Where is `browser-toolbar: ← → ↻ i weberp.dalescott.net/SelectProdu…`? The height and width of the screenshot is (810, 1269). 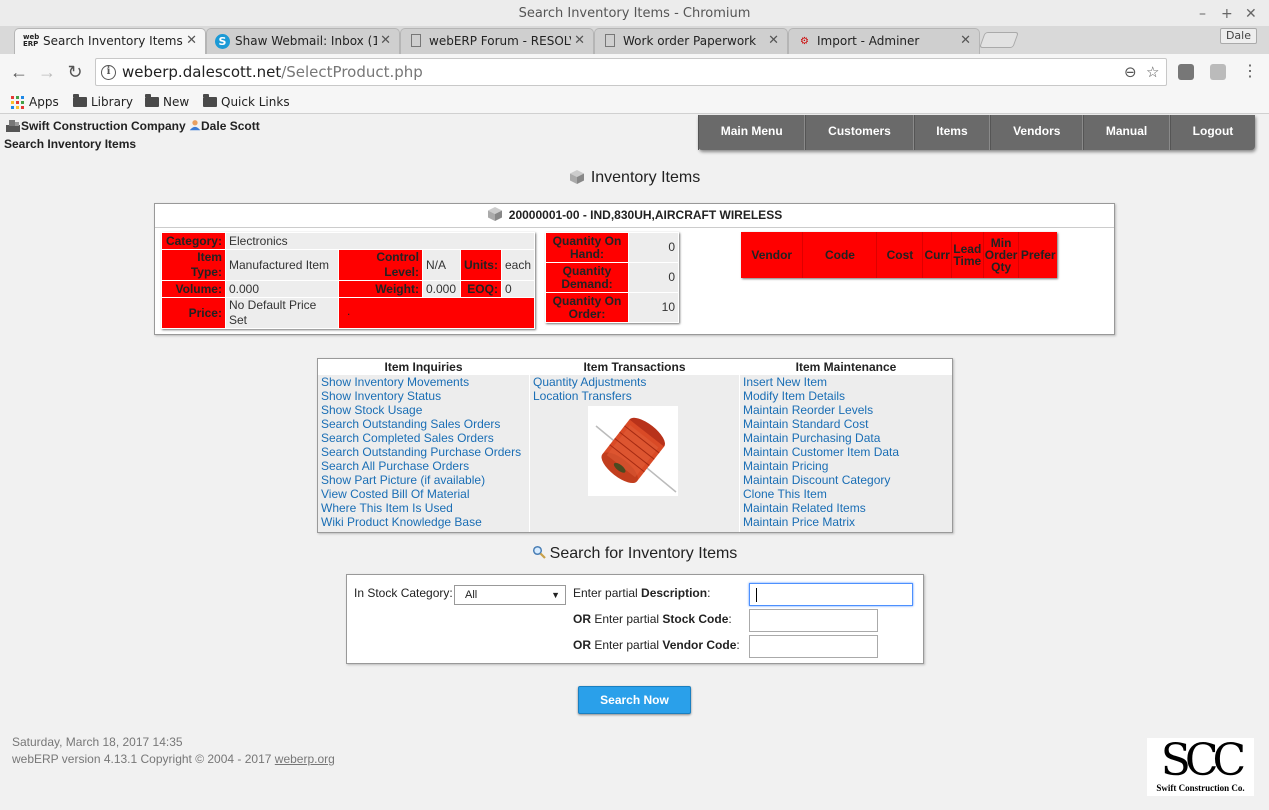 browser-toolbar: ← → ↻ i weberp.dalescott.net/SelectProdu… is located at coordinates (634, 72).